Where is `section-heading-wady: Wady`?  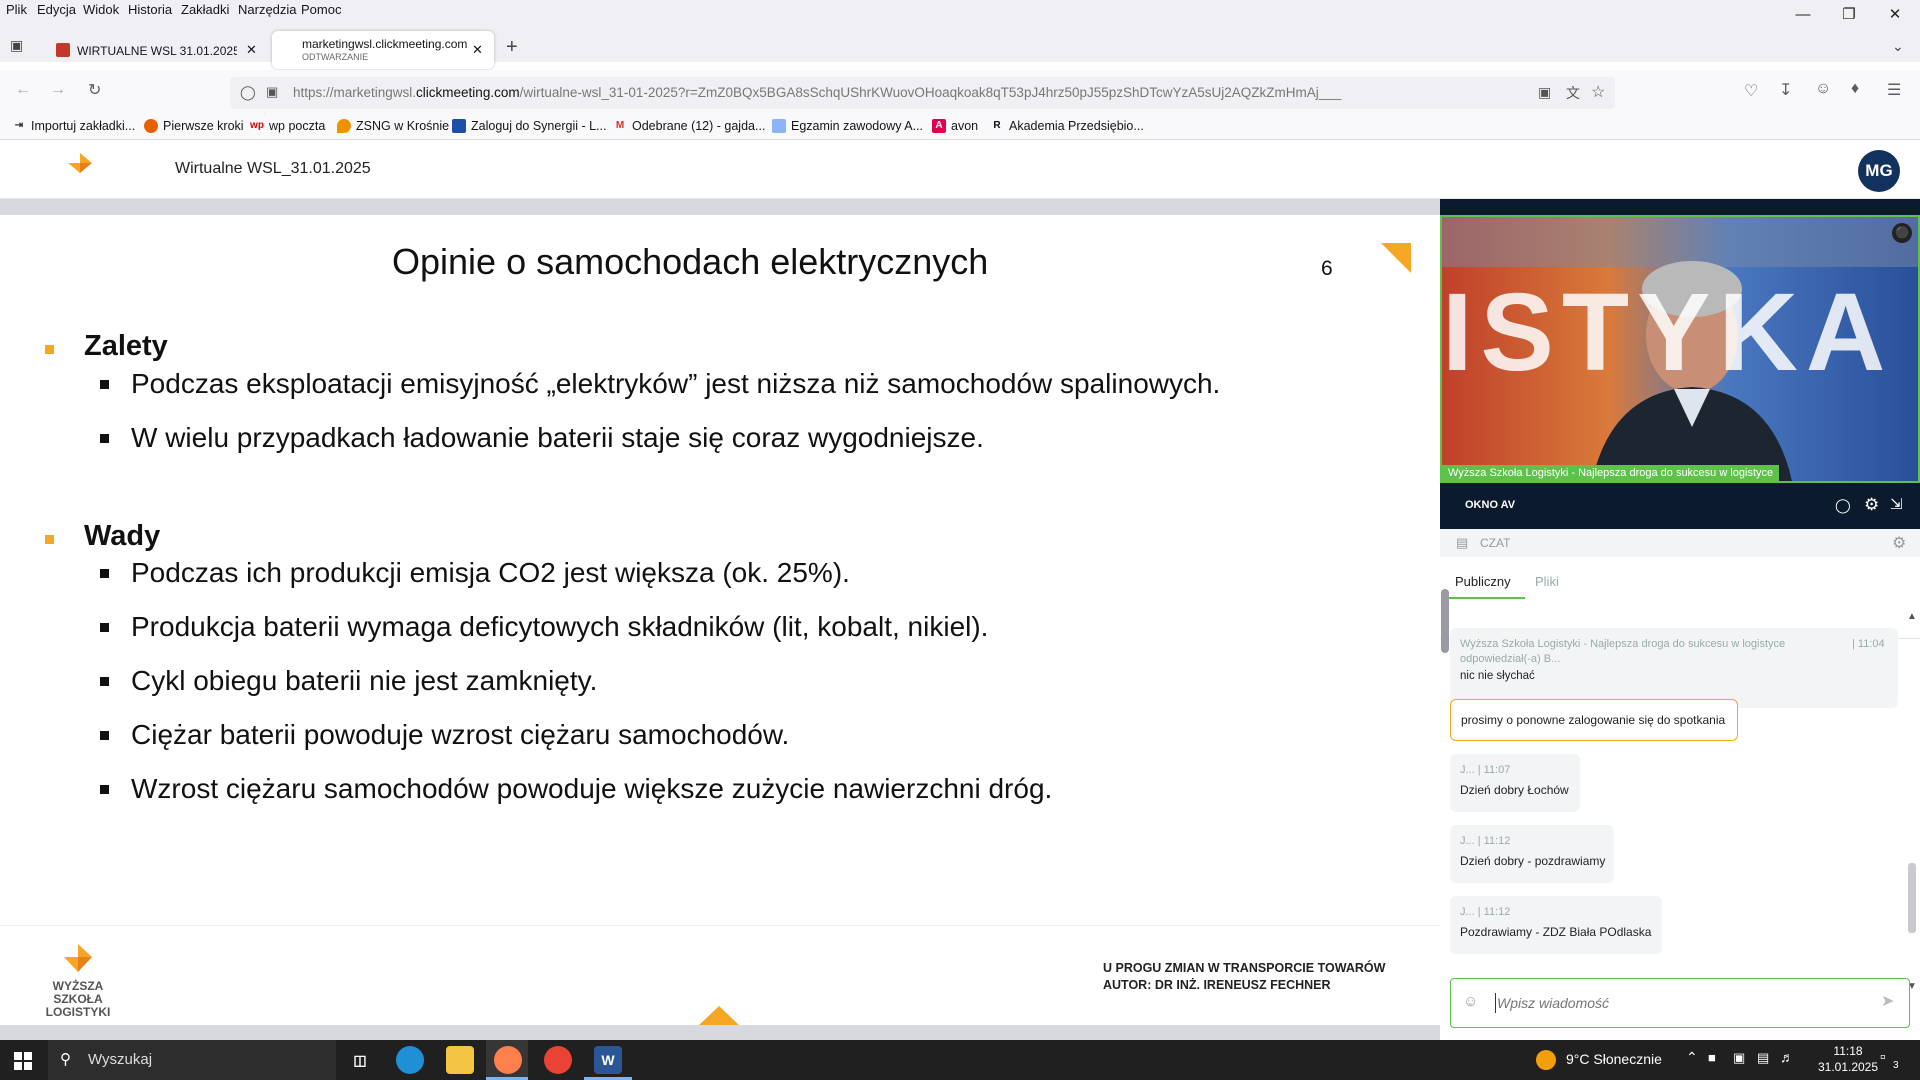
section-heading-wady: Wady is located at coordinates (122, 536).